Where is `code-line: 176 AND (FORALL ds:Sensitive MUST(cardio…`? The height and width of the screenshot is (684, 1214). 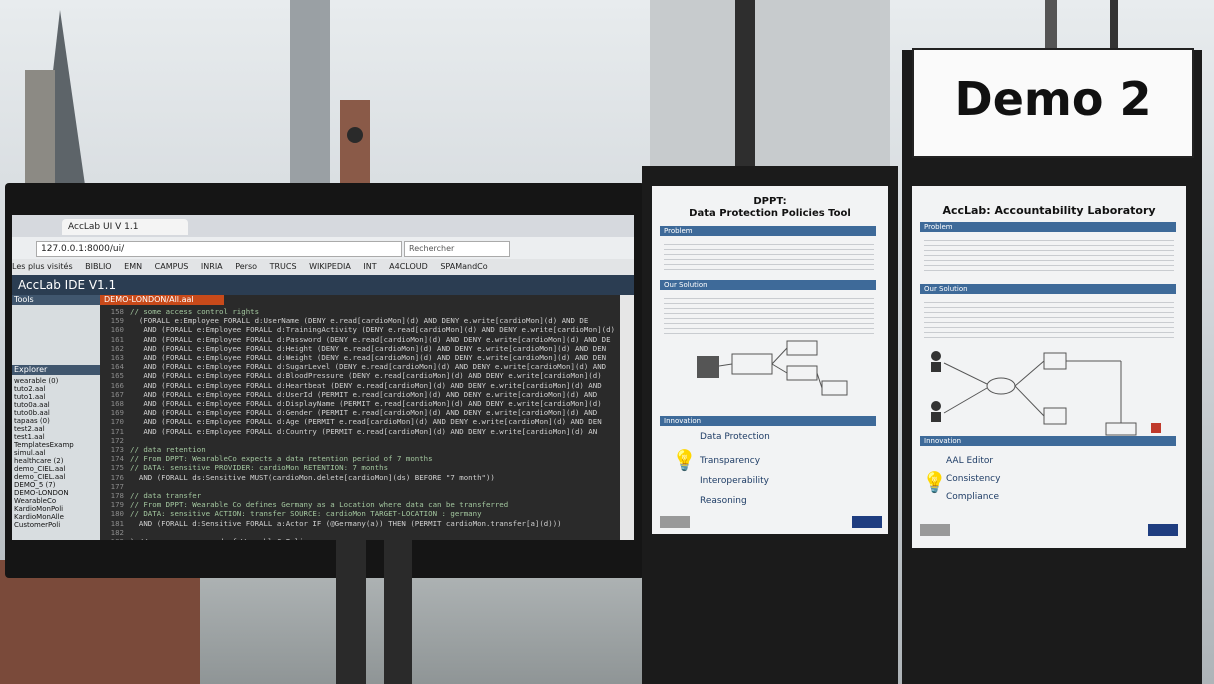 code-line: 176 AND (FORALL ds:Sensitive MUST(cardio… is located at coordinates (360, 477).